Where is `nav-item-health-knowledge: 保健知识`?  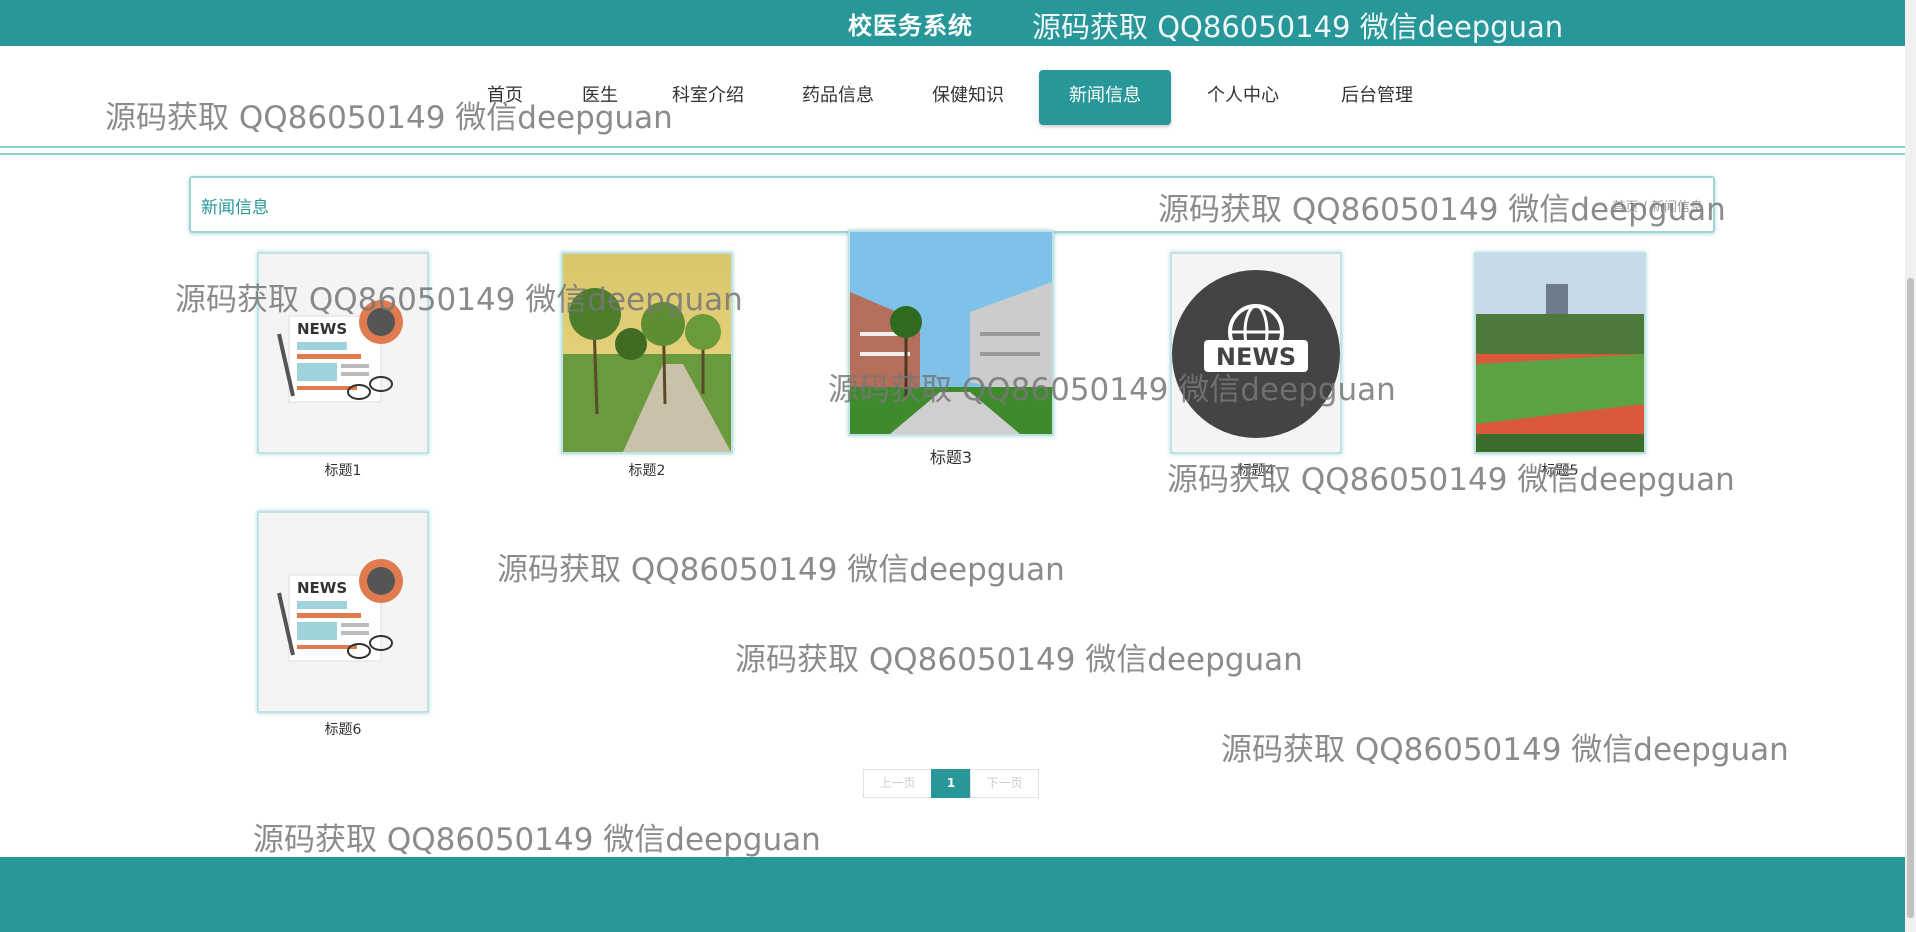 nav-item-health-knowledge: 保健知识 is located at coordinates (968, 97).